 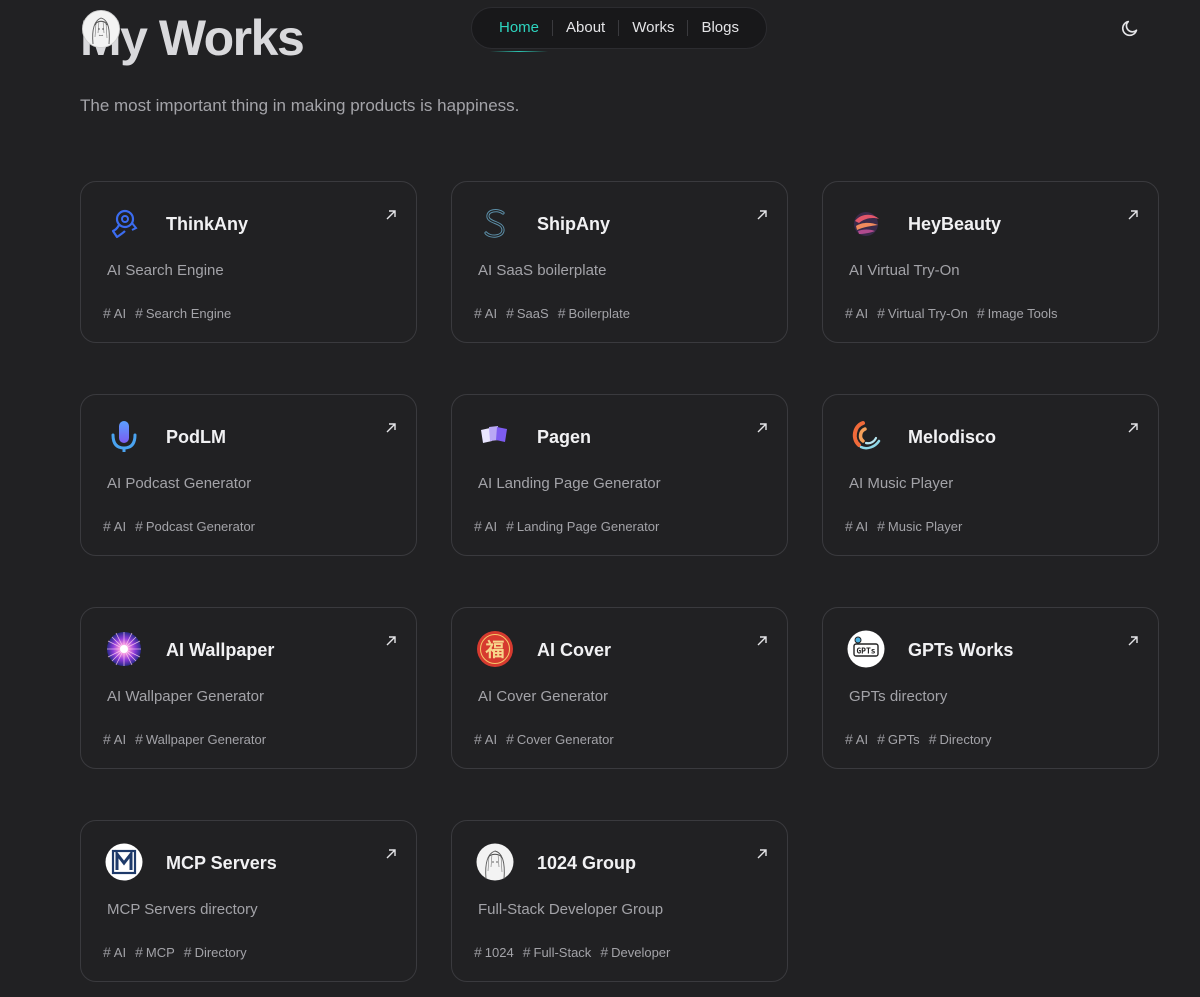 I want to click on work-card-title: GPTs Works, so click(x=961, y=650).